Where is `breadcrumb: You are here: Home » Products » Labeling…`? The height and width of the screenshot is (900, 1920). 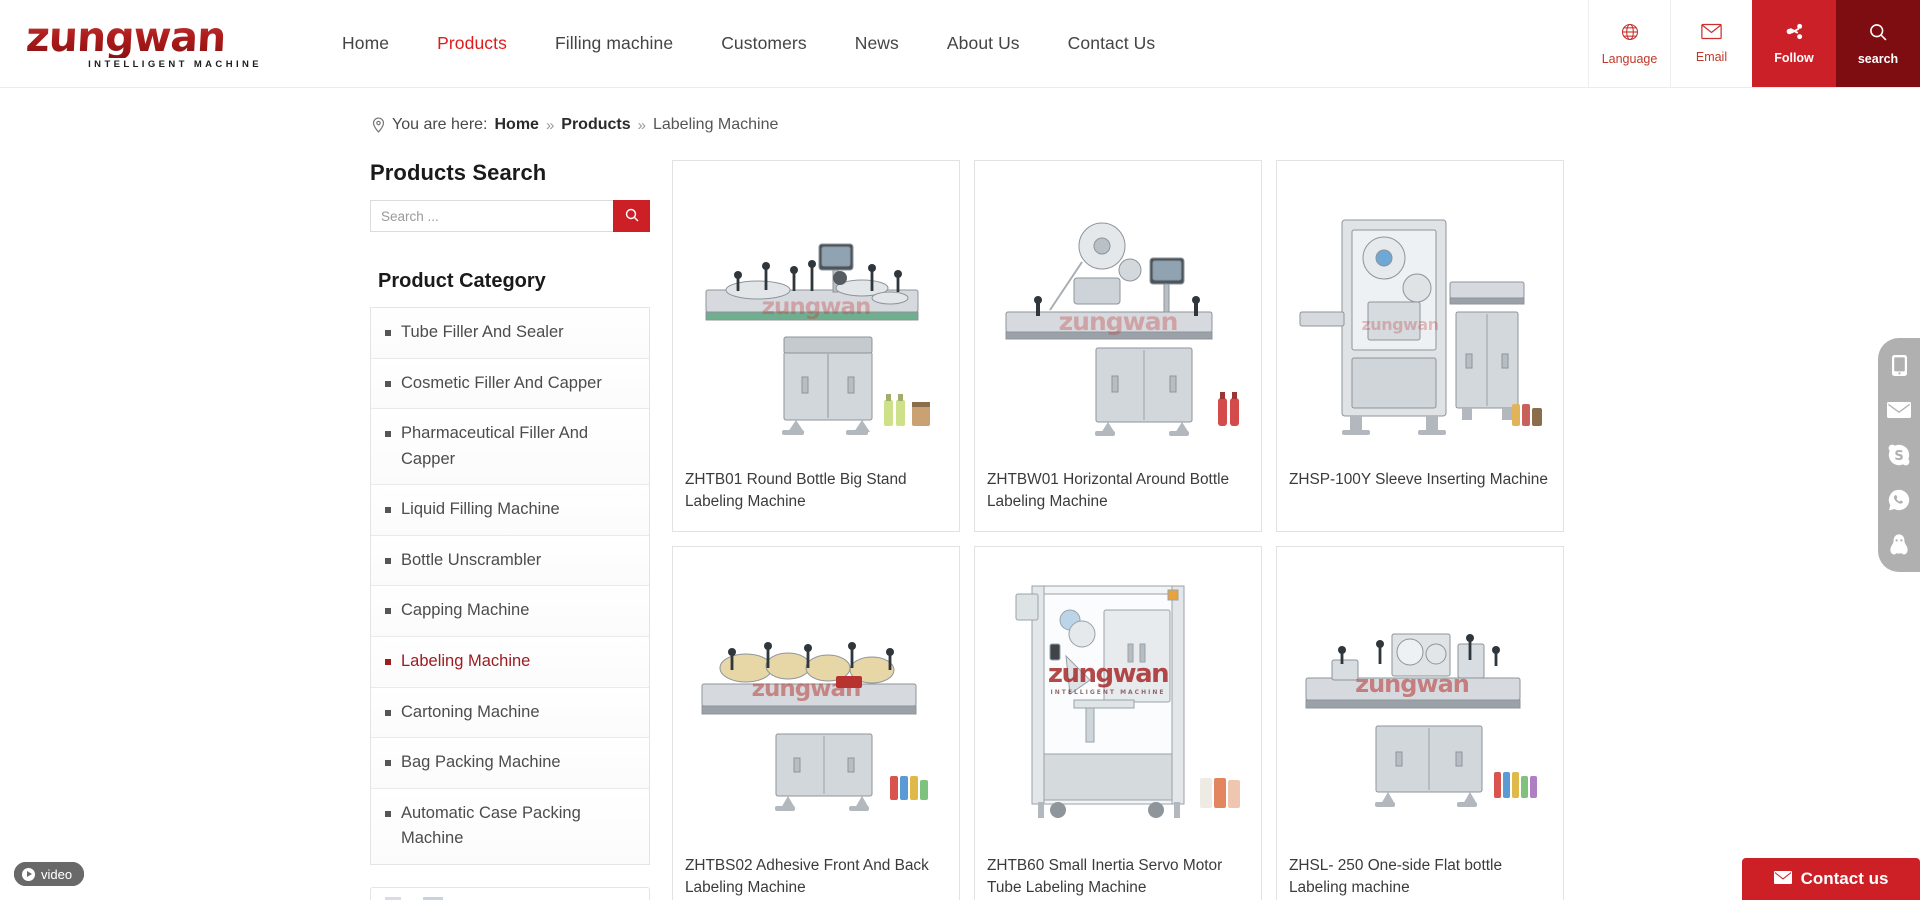
breadcrumb: You are here: Home » Products » Labeling… is located at coordinates (960, 112).